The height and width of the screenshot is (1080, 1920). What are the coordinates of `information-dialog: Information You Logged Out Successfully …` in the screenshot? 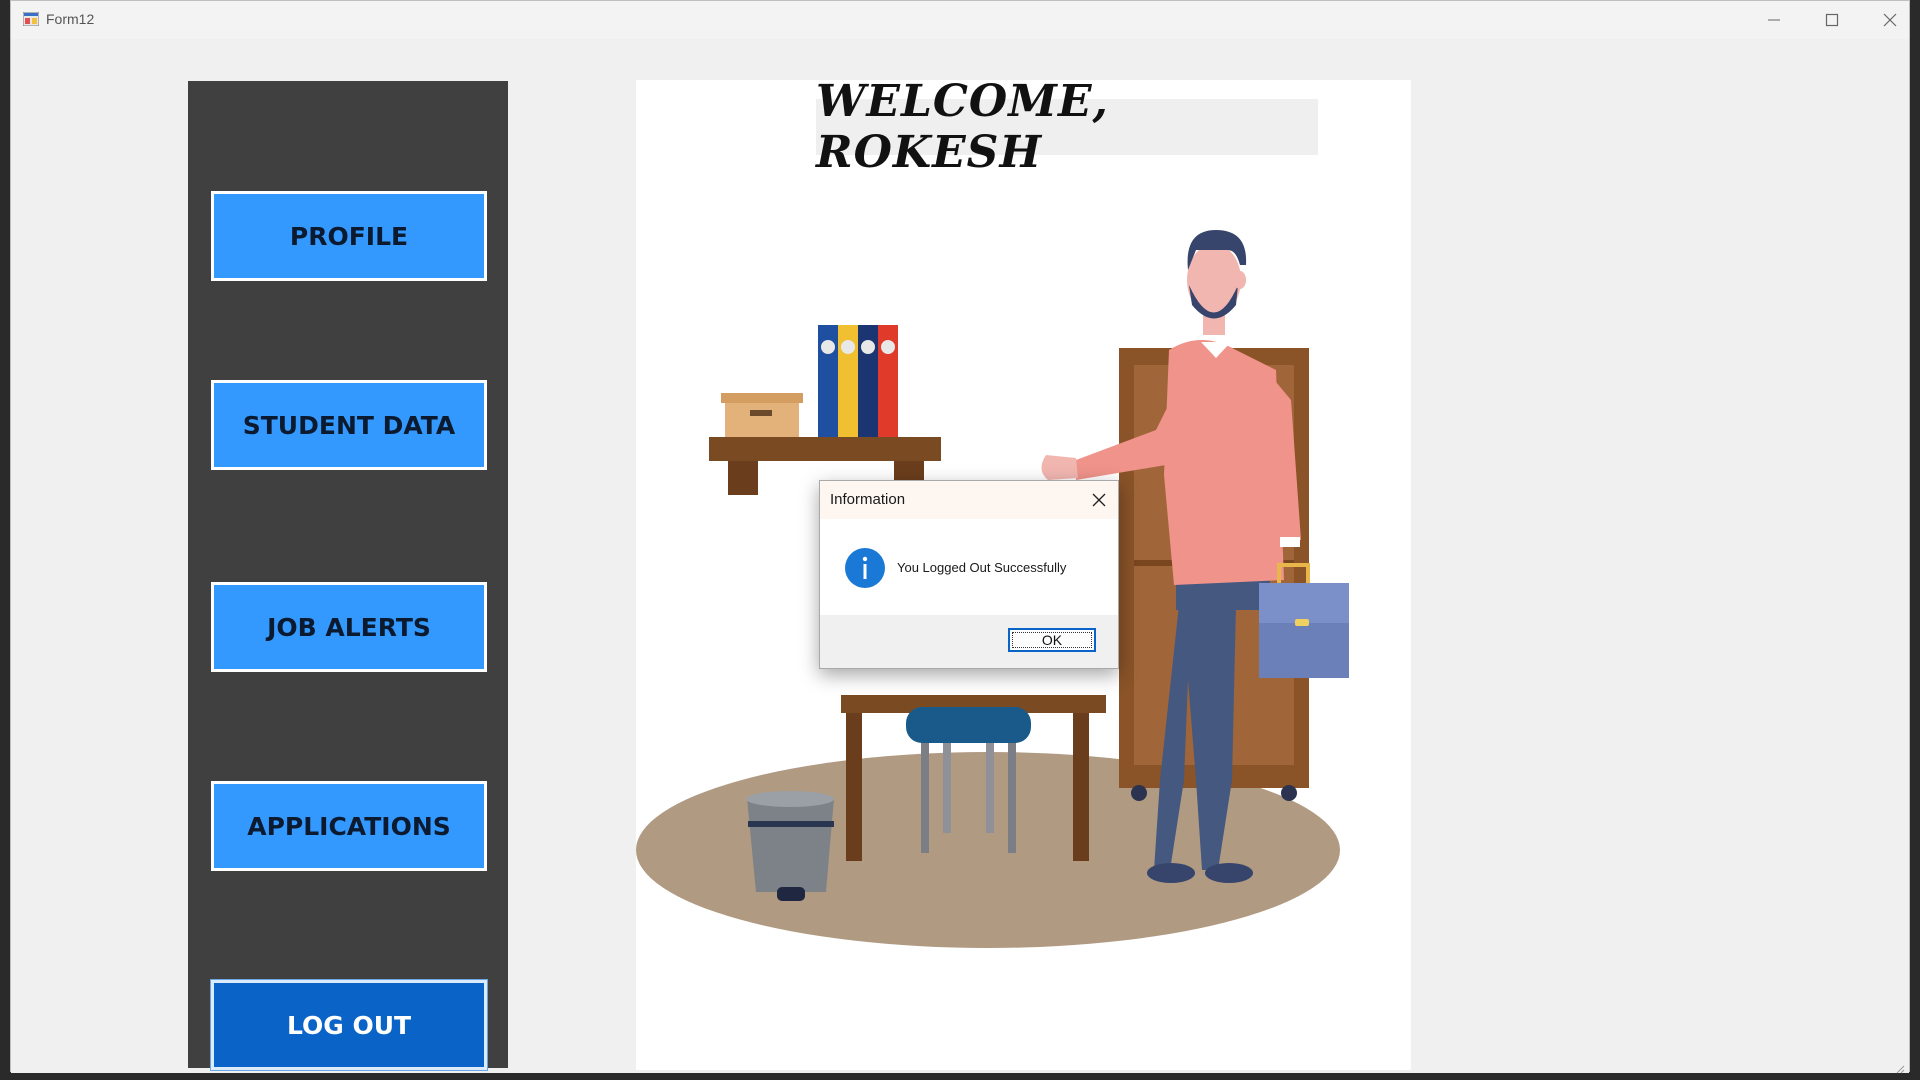 It's located at (969, 574).